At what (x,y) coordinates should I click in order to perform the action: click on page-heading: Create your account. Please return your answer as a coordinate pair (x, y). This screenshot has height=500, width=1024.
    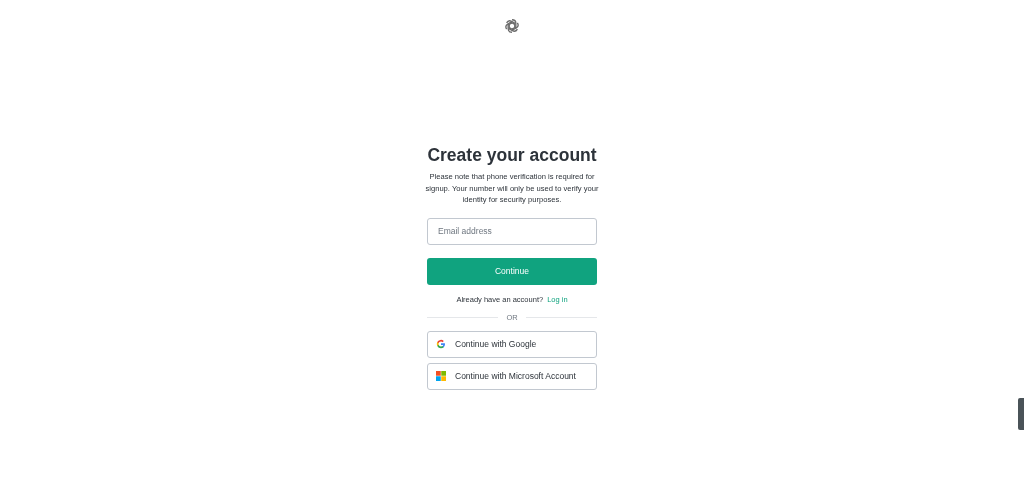
    Looking at the image, I should click on (512, 155).